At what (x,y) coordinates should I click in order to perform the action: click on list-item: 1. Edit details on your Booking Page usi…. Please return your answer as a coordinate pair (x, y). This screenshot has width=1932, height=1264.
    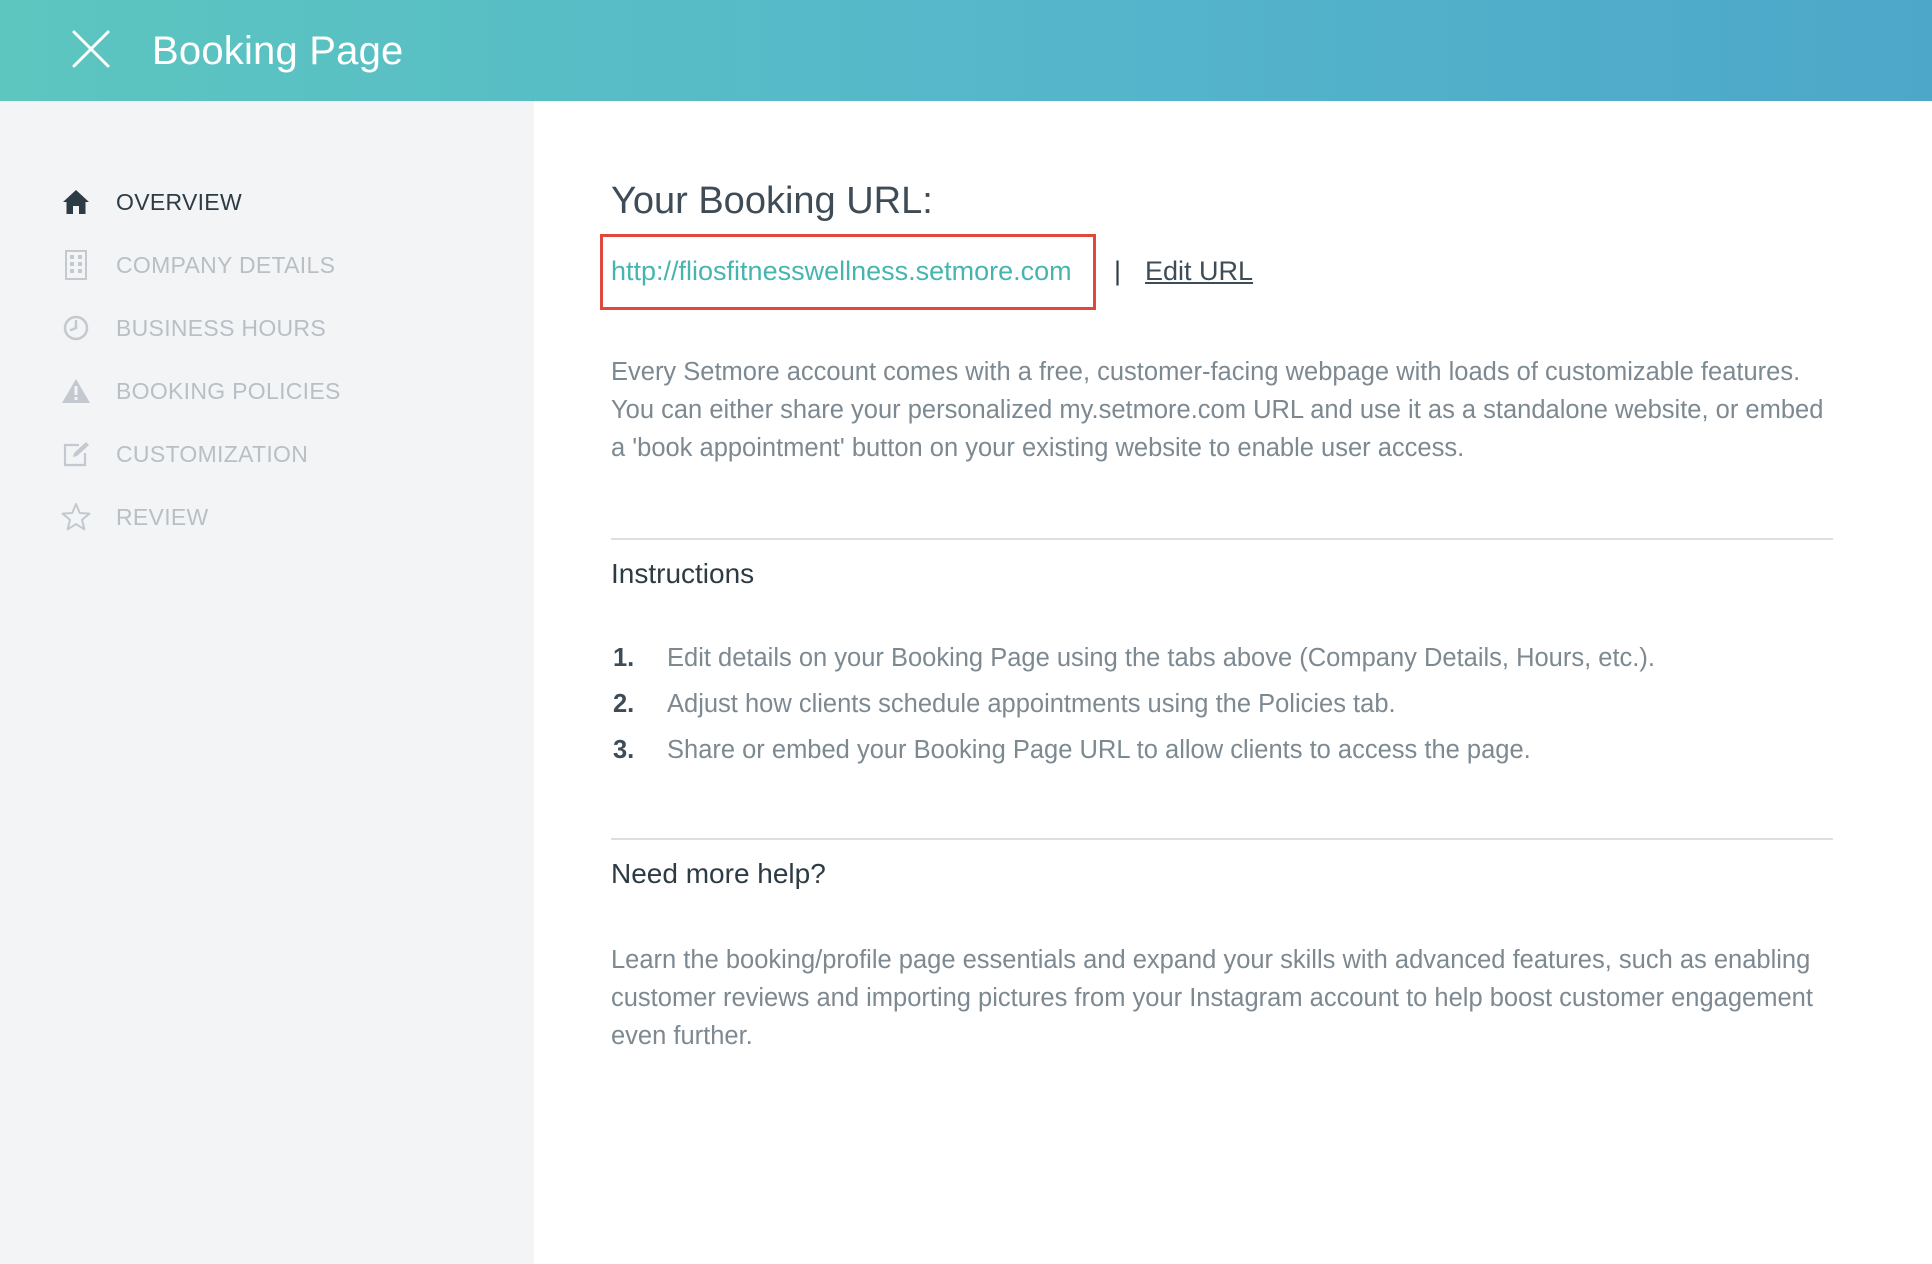
    Looking at the image, I should click on (1226, 658).